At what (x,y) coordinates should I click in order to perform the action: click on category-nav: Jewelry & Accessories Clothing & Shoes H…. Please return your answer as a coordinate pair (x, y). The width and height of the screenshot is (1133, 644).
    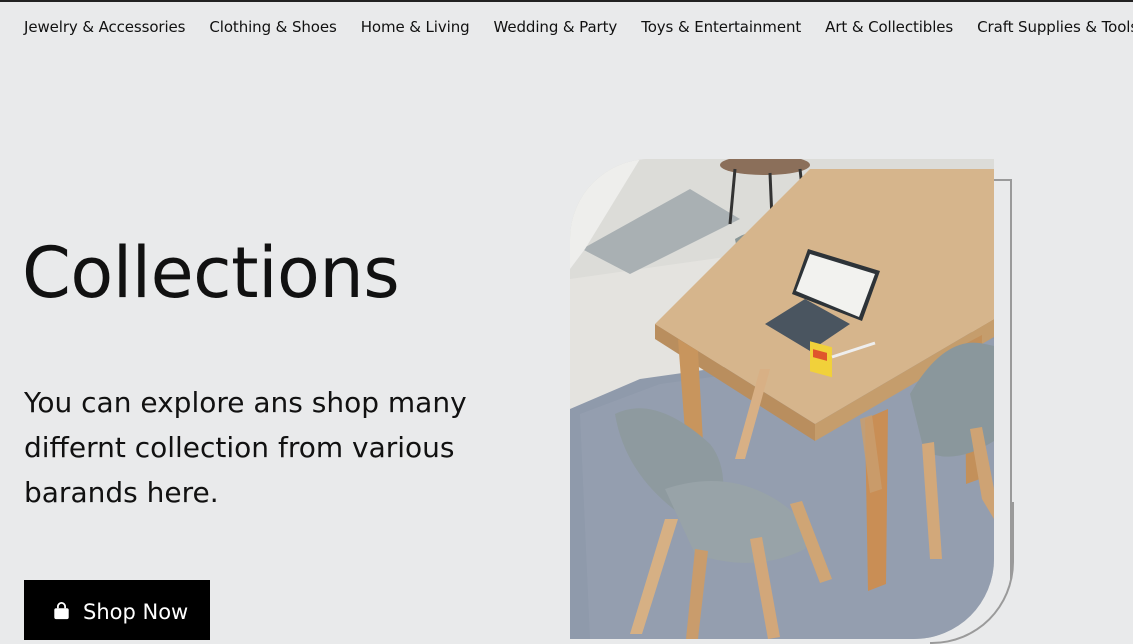
    Looking at the image, I should click on (578, 27).